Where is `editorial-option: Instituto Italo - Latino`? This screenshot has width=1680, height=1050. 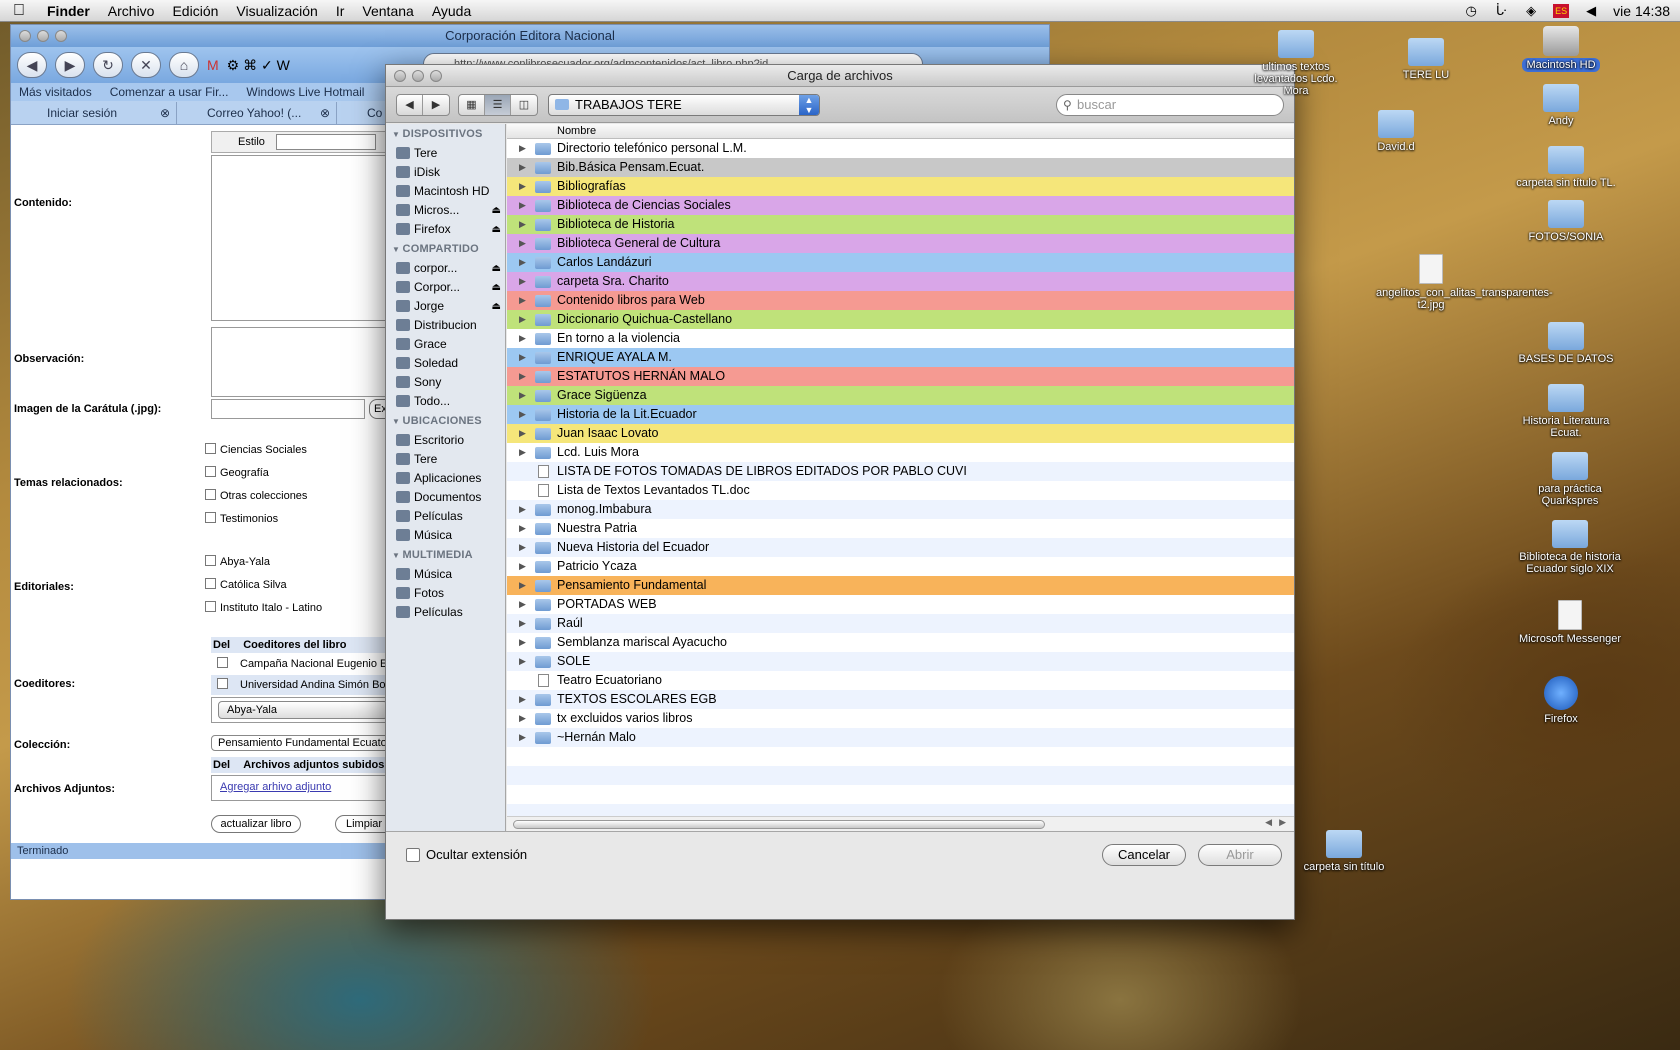 editorial-option: Instituto Italo - Latino is located at coordinates (263, 607).